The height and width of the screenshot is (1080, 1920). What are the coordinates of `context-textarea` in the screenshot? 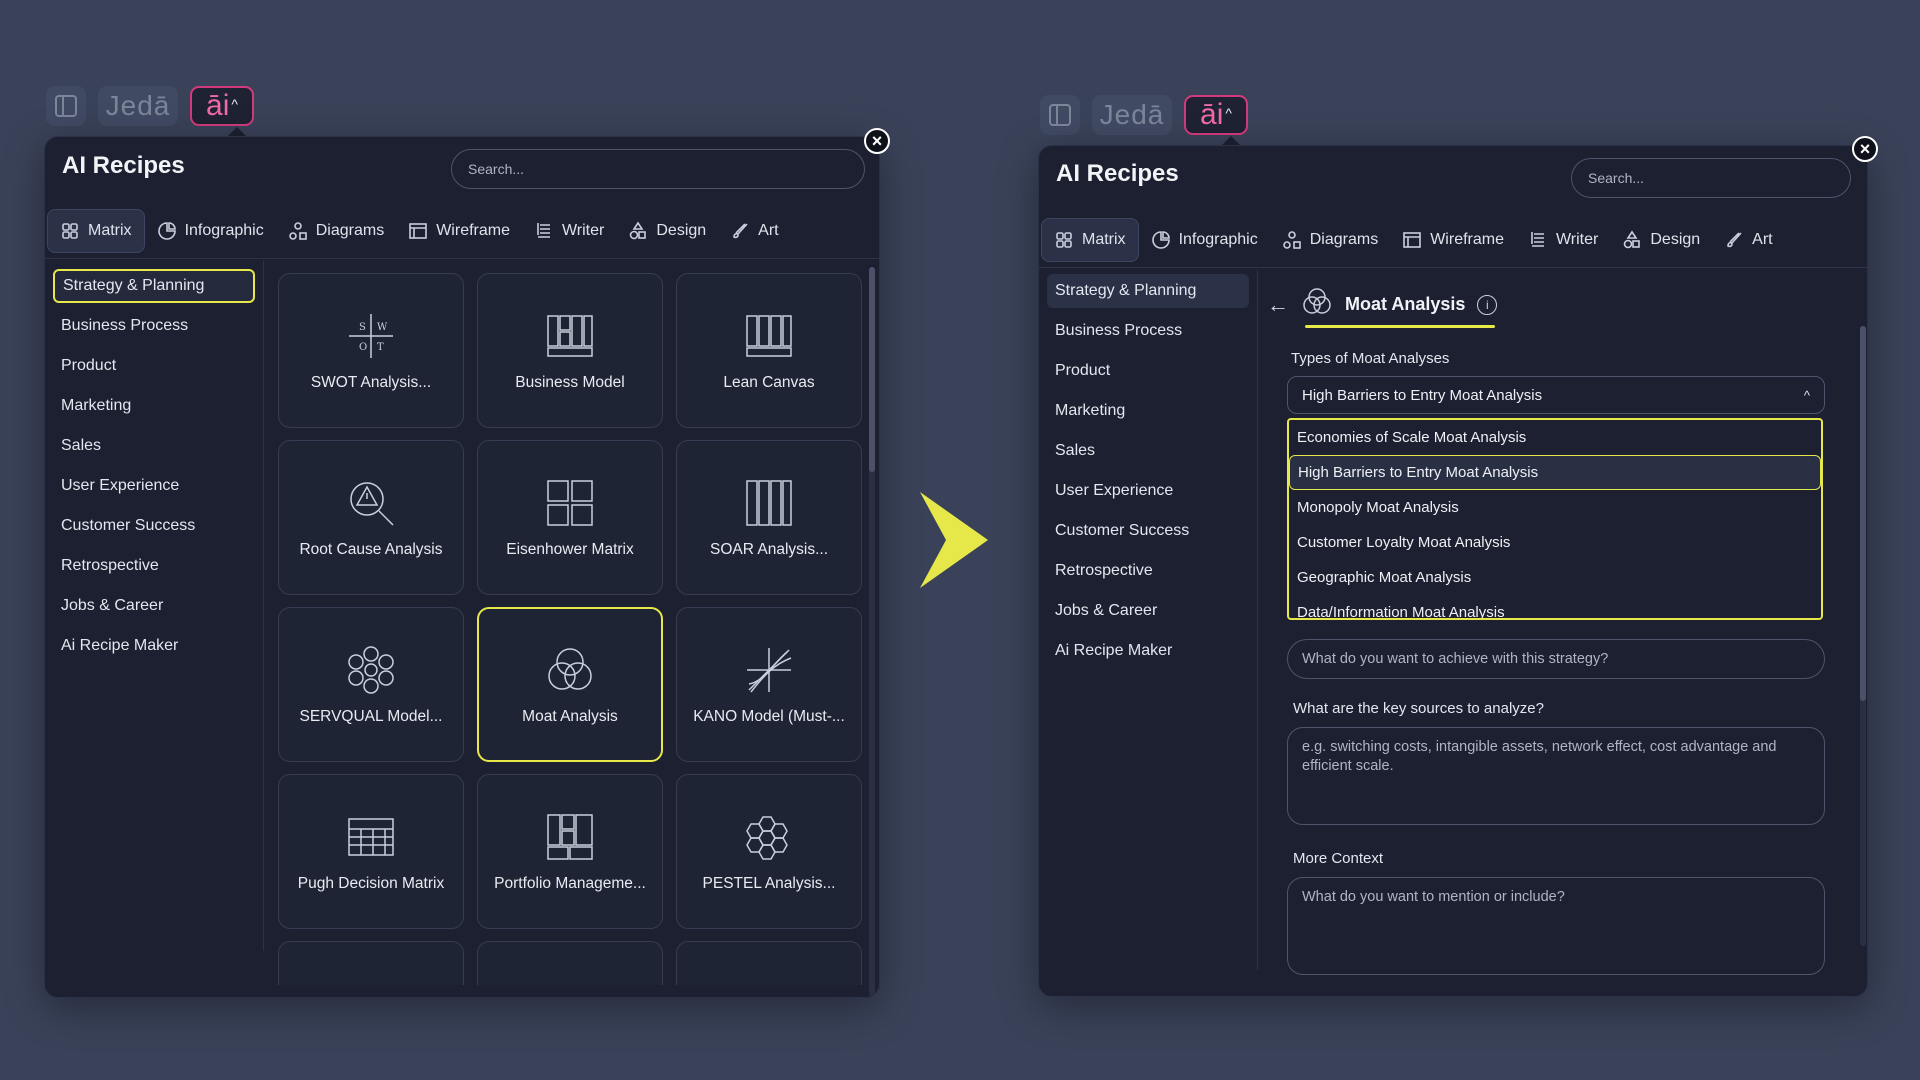 It's located at (1556, 926).